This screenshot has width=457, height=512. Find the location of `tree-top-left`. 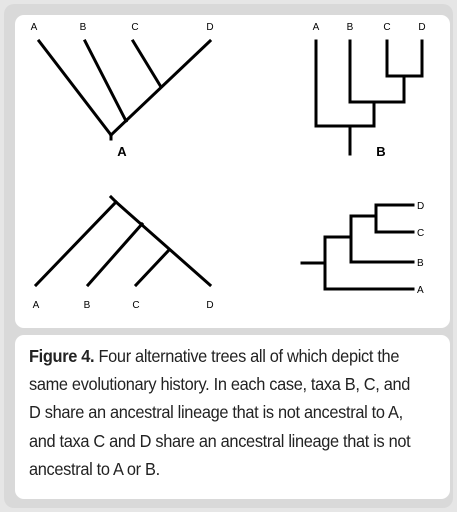

tree-top-left is located at coordinates (124, 89).